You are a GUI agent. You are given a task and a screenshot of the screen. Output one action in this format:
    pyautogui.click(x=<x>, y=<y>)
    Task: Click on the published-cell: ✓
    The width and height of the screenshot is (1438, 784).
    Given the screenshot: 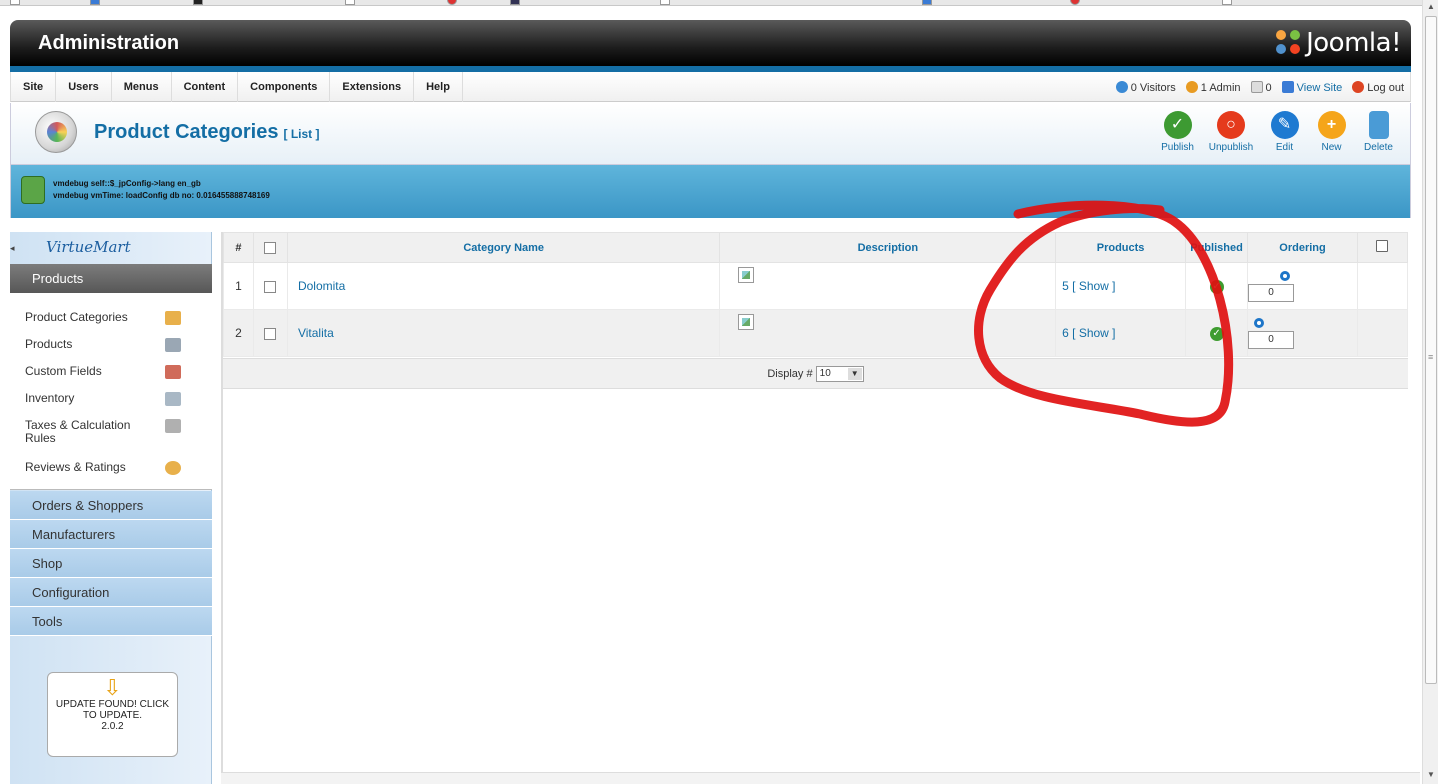 What is the action you would take?
    pyautogui.click(x=1217, y=286)
    